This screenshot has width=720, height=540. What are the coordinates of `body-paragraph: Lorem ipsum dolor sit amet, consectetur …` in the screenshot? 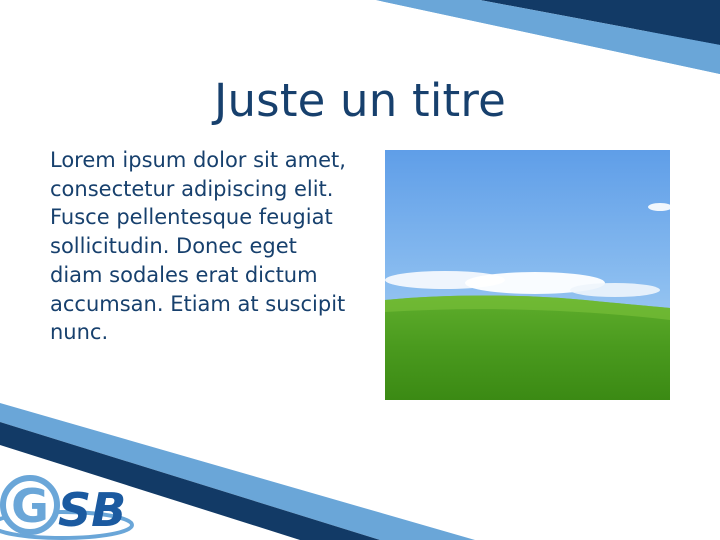 It's located at (198, 246).